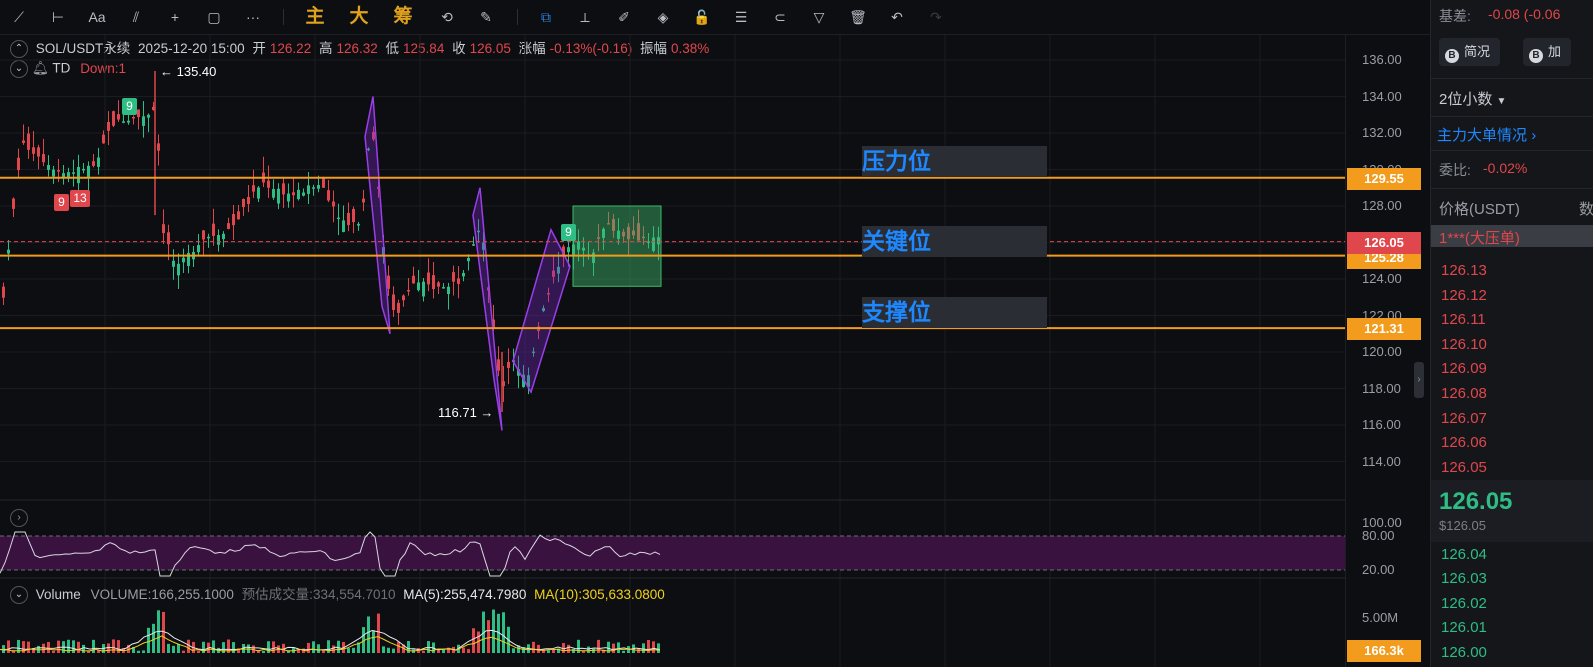 Image resolution: width=1593 pixels, height=667 pixels. What do you see at coordinates (253, 17) in the screenshot?
I see `more-tools-icon: ···` at bounding box center [253, 17].